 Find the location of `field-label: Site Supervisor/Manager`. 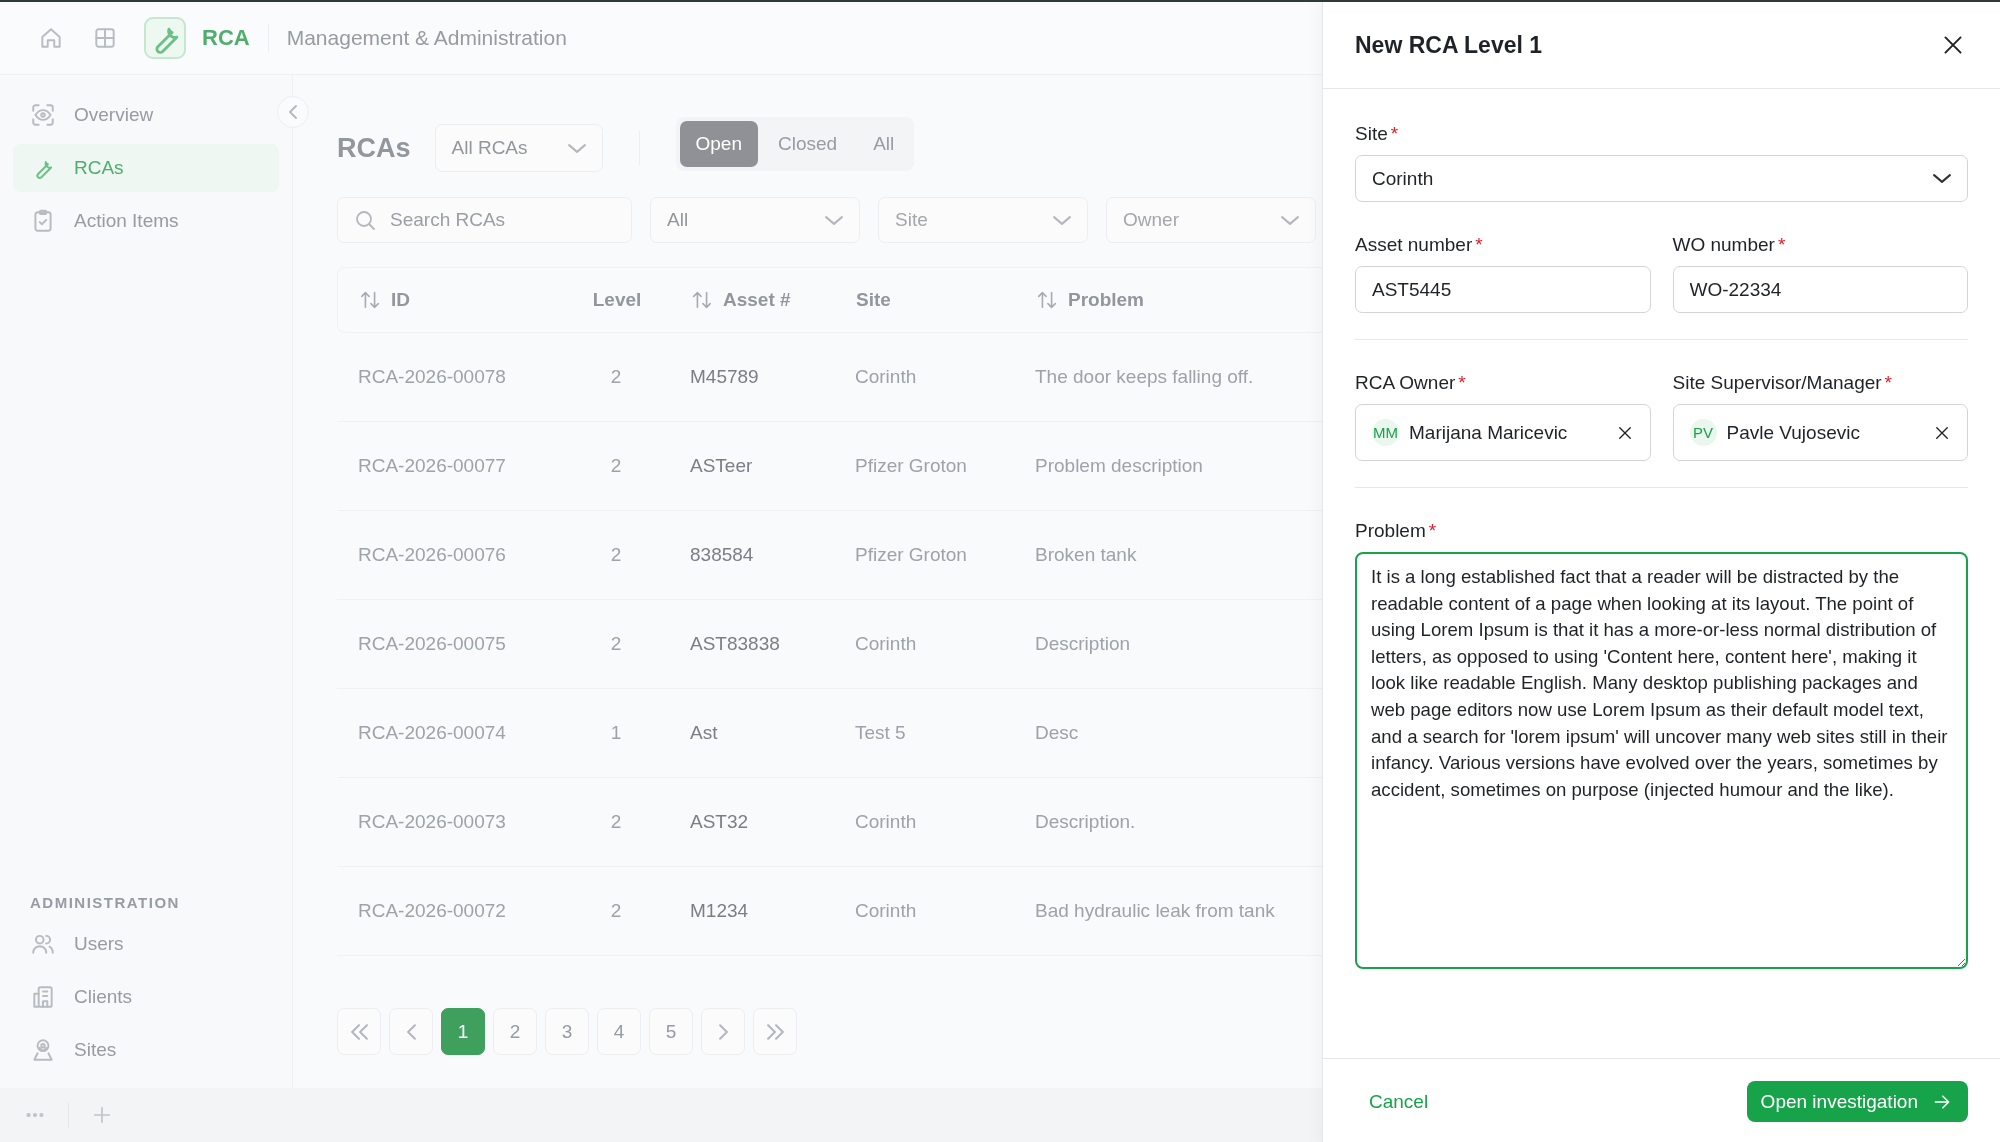

field-label: Site Supervisor/Manager is located at coordinates (1777, 383).